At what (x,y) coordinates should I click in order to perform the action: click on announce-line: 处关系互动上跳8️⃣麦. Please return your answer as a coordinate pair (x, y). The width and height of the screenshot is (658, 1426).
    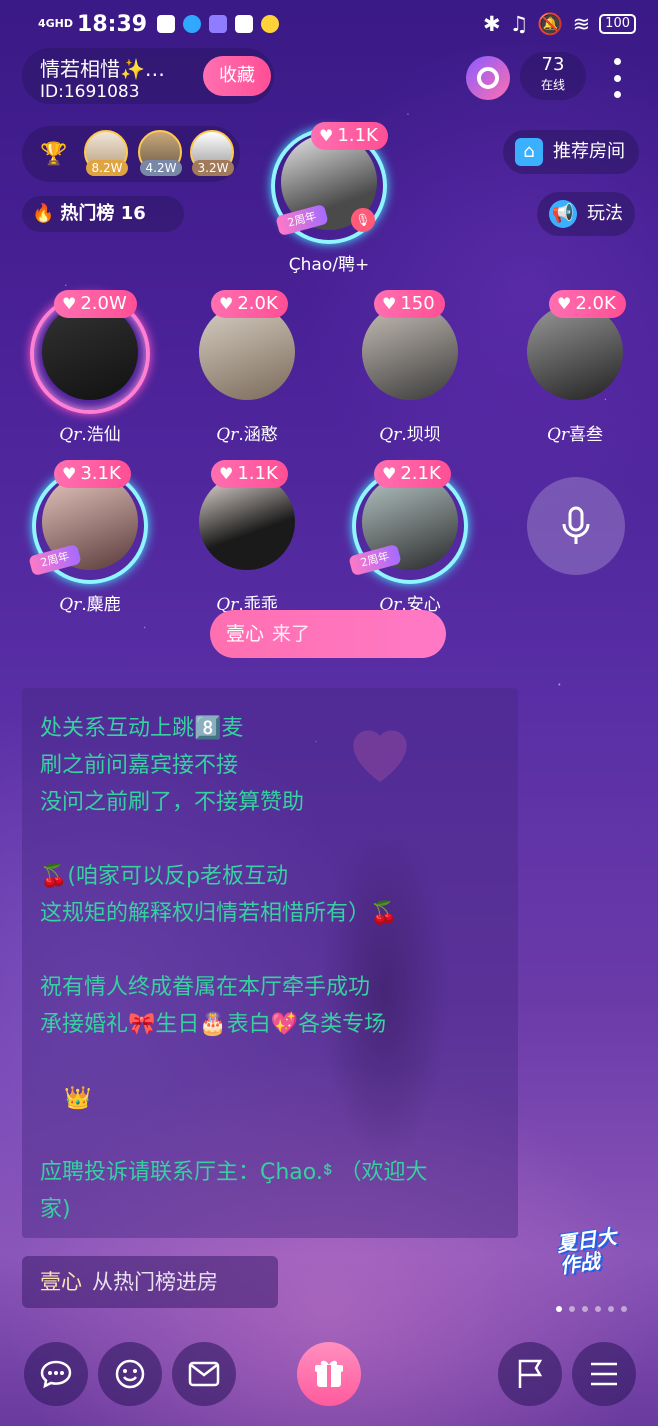
    Looking at the image, I should click on (142, 728).